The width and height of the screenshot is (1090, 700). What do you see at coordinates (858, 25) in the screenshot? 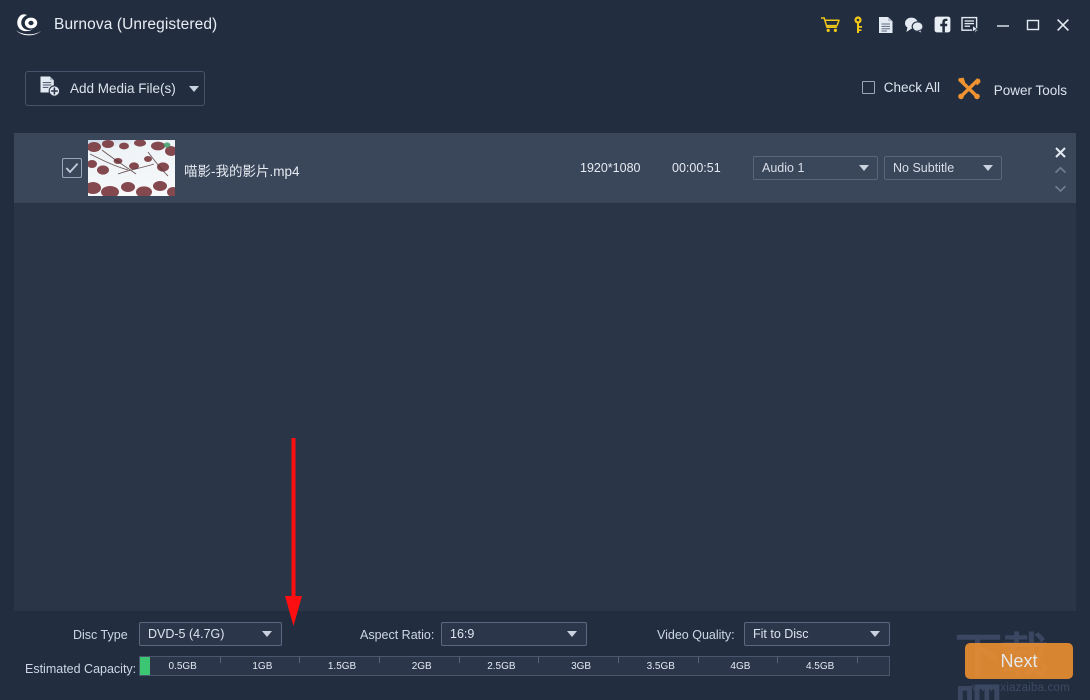
I see `key-icon` at bounding box center [858, 25].